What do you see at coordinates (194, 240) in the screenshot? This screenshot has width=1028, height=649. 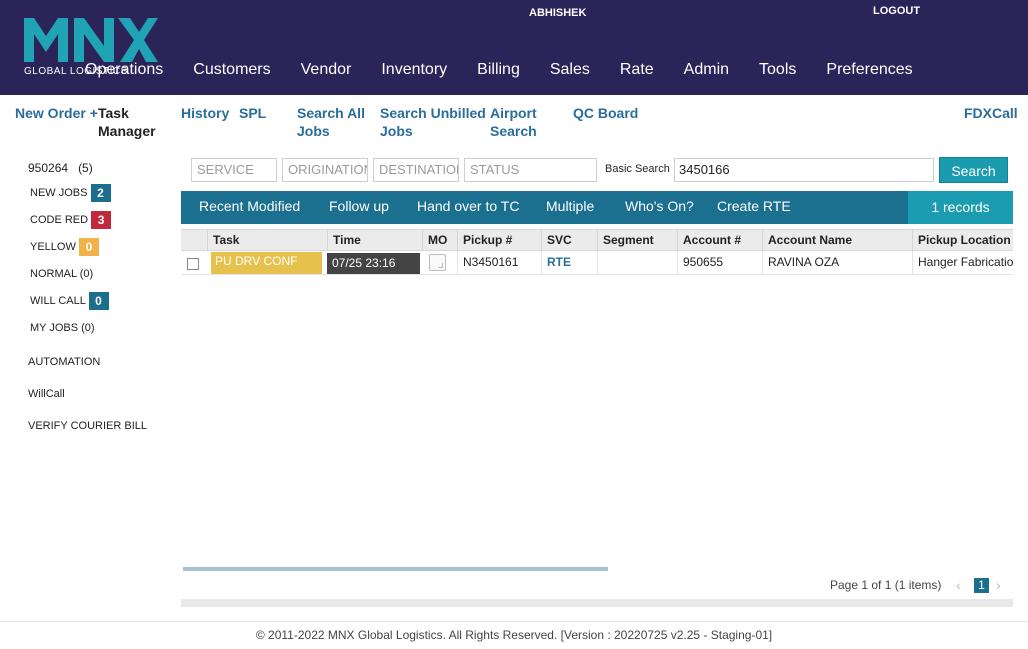 I see `select-column-header` at bounding box center [194, 240].